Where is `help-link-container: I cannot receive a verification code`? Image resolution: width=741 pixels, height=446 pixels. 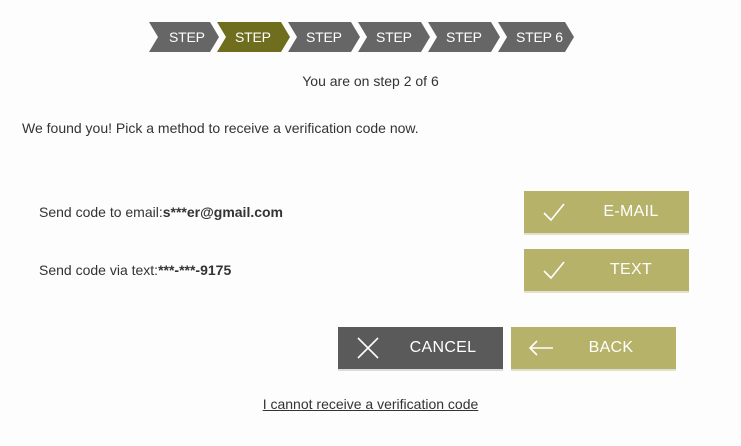
help-link-container: I cannot receive a verification code is located at coordinates (370, 404).